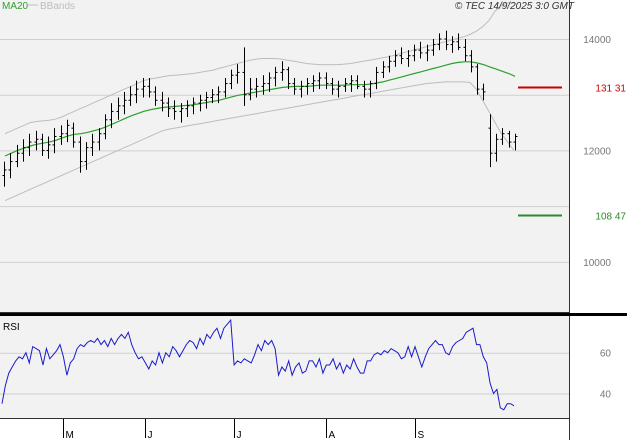 The width and height of the screenshot is (627, 440). What do you see at coordinates (313, 314) in the screenshot?
I see `panel-separator` at bounding box center [313, 314].